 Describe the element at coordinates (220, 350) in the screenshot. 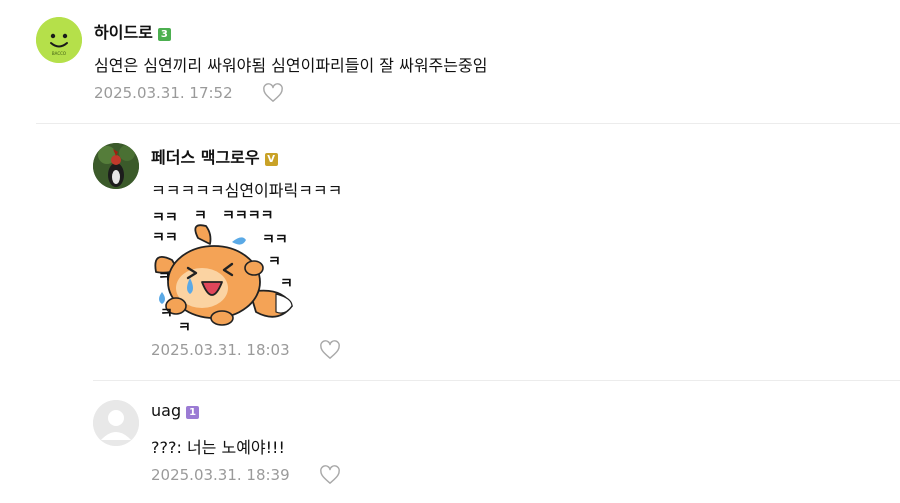

I see `comment-timestamp: 2025.03.31. 18:03` at that location.